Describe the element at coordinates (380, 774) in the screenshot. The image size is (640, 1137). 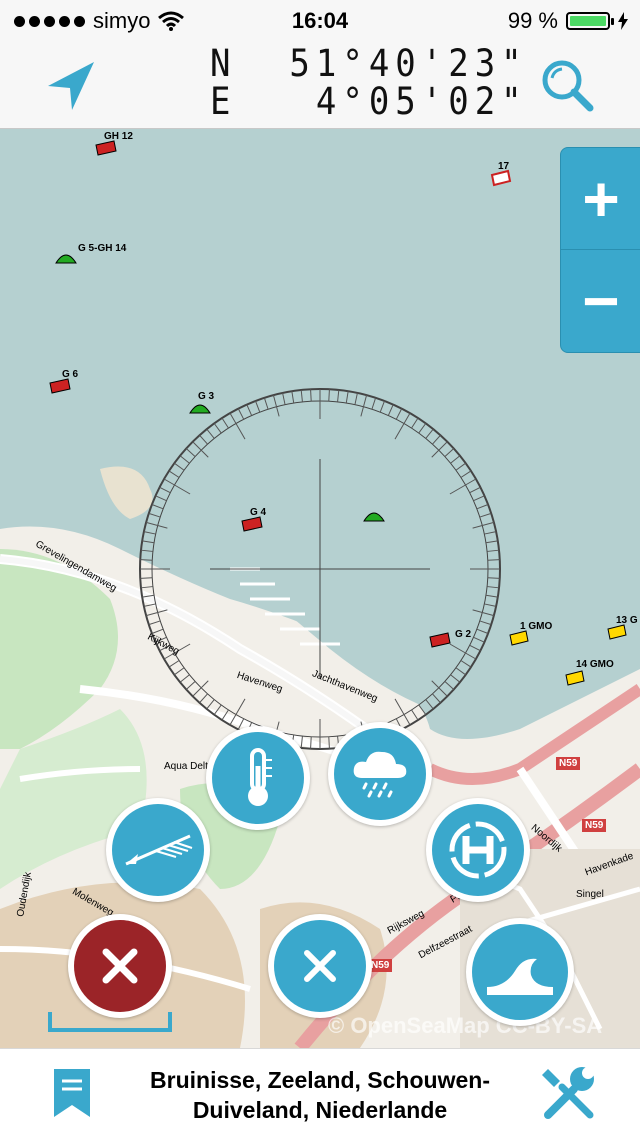
I see `rain-button` at that location.